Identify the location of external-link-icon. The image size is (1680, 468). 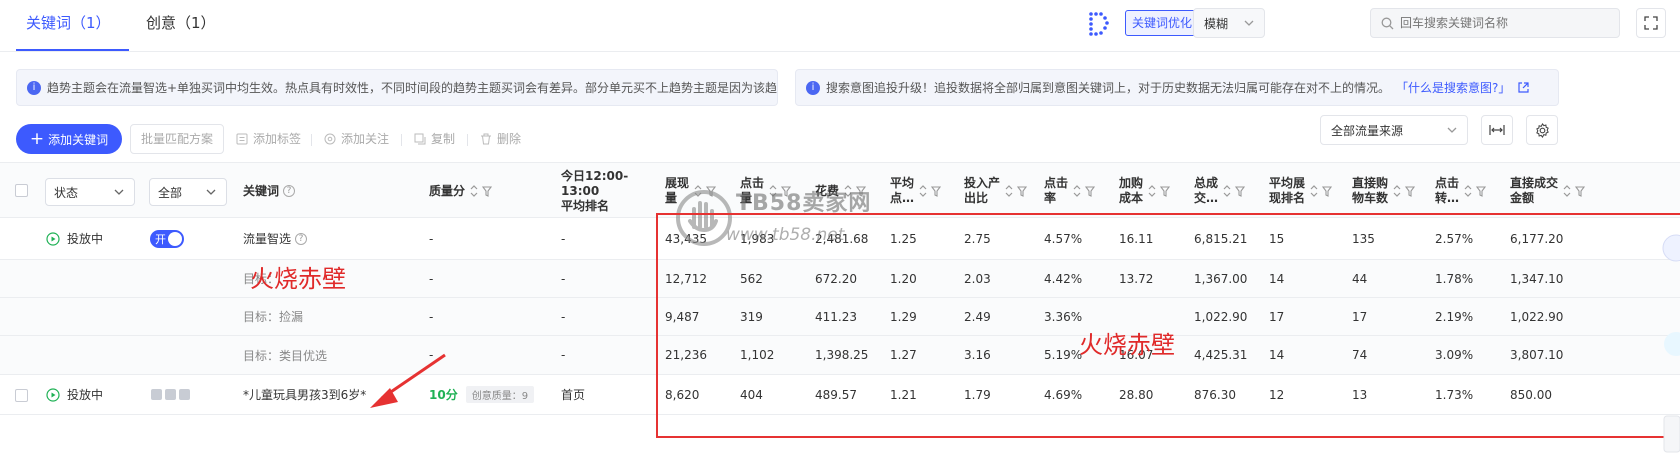
(1523, 87).